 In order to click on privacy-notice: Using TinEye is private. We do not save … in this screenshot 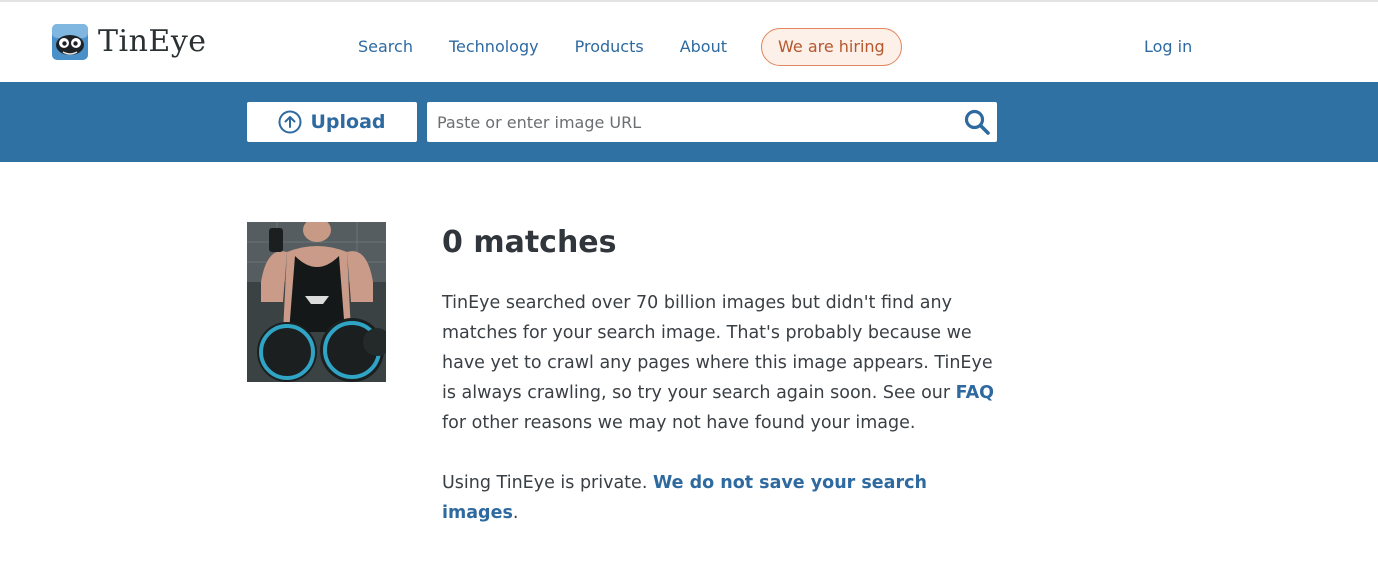, I will do `click(722, 498)`.